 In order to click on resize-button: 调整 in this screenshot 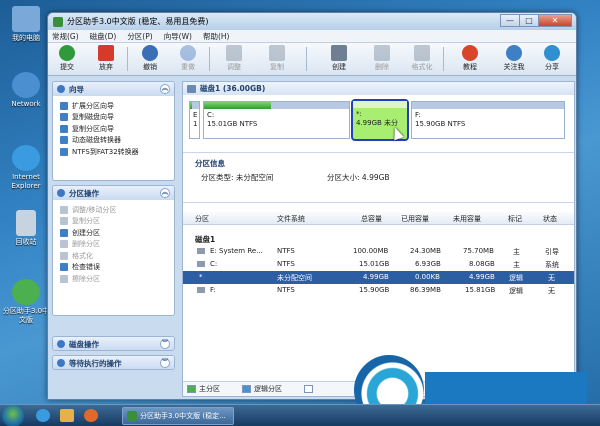, I will do `click(234, 58)`.